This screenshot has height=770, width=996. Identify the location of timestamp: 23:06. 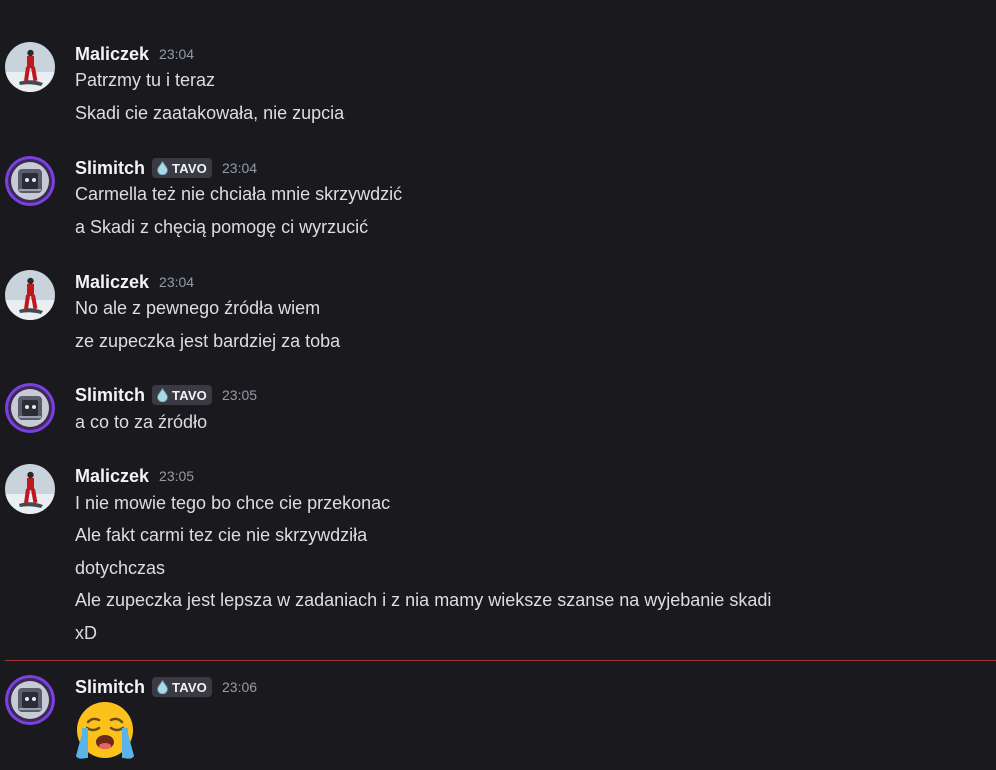
(240, 687).